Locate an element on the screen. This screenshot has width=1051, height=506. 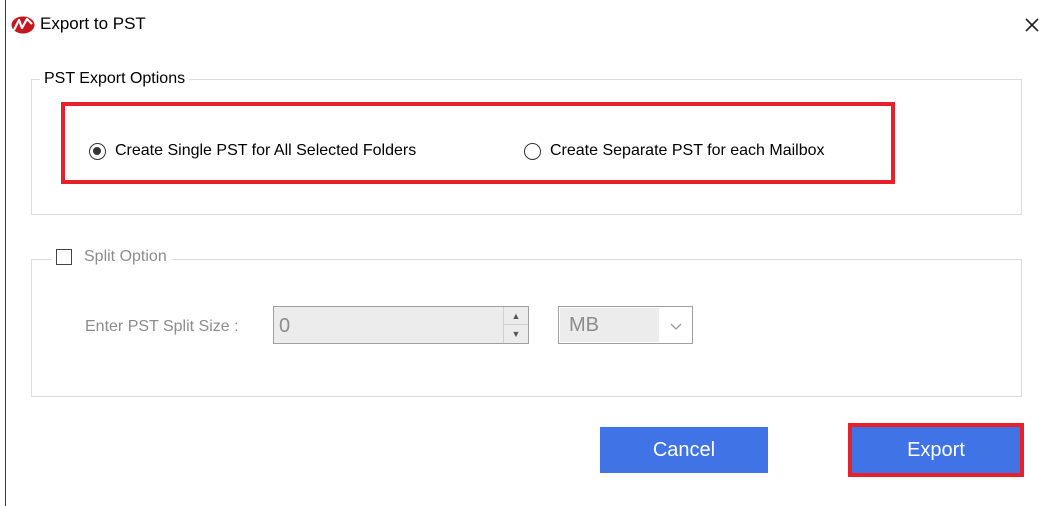
separate-pst-option: Create Separate PST for each Mailbox is located at coordinates (674, 151).